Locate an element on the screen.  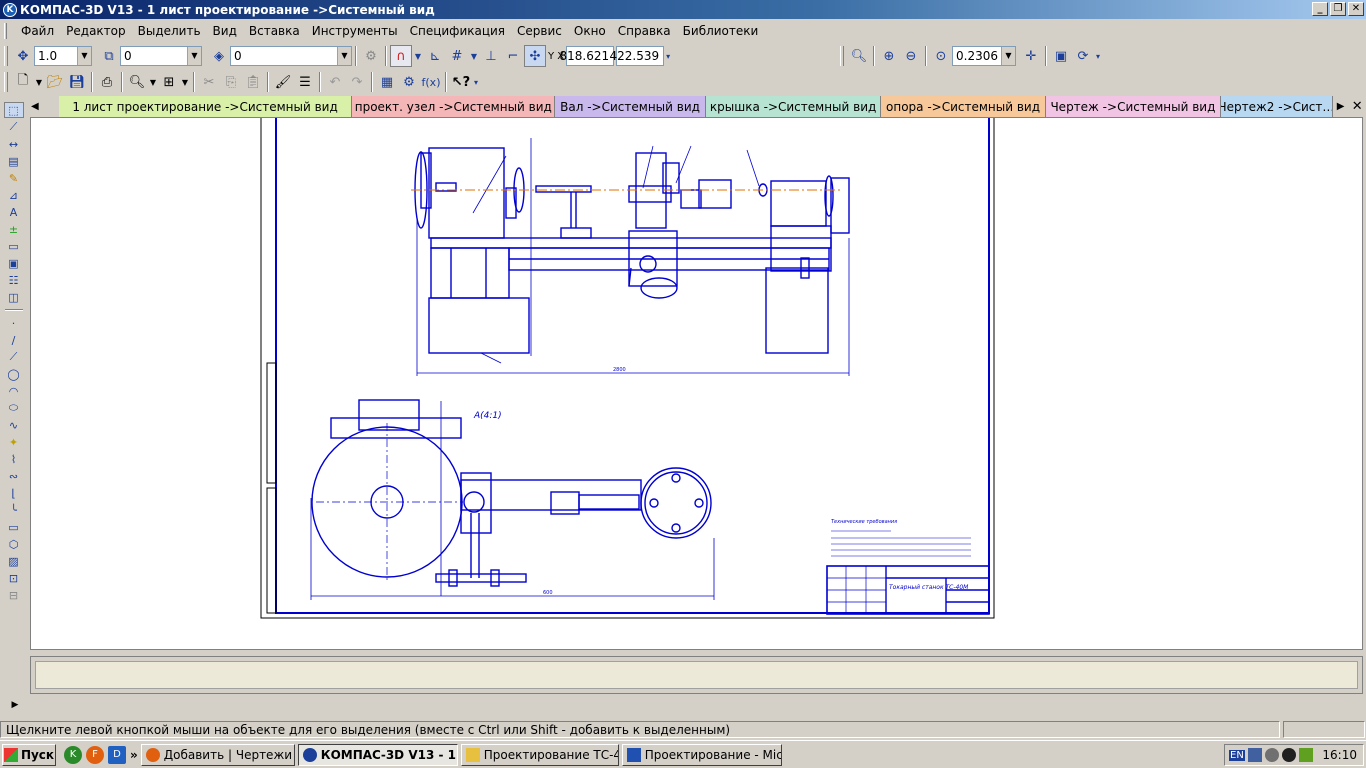
tabs-scroll-left-icon: ◀ is located at coordinates (35, 106).